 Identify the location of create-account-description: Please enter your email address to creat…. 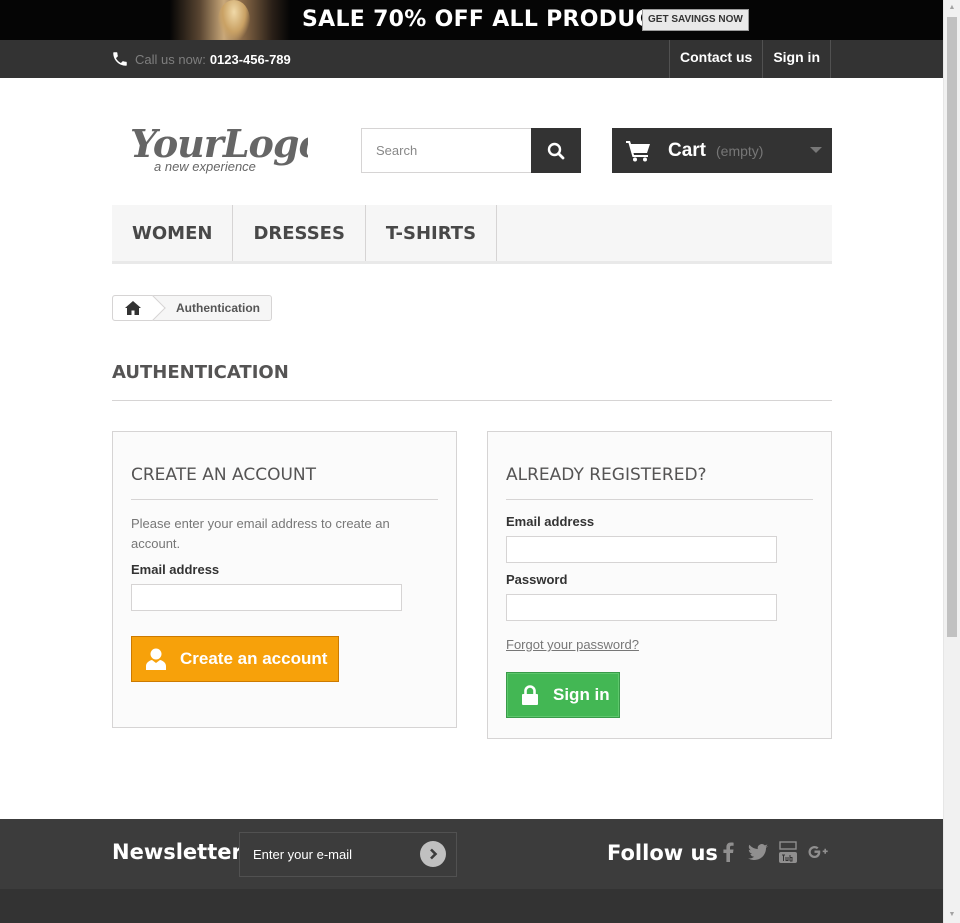
(260, 533).